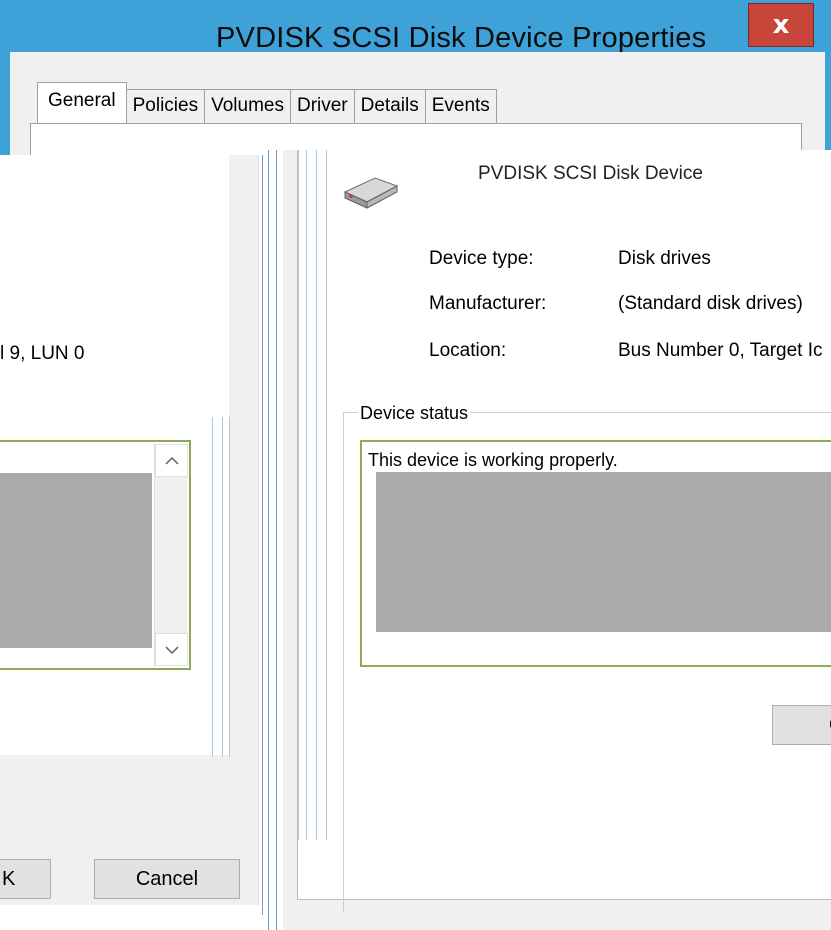 This screenshot has width=831, height=930. I want to click on left-listbox, so click(95, 555).